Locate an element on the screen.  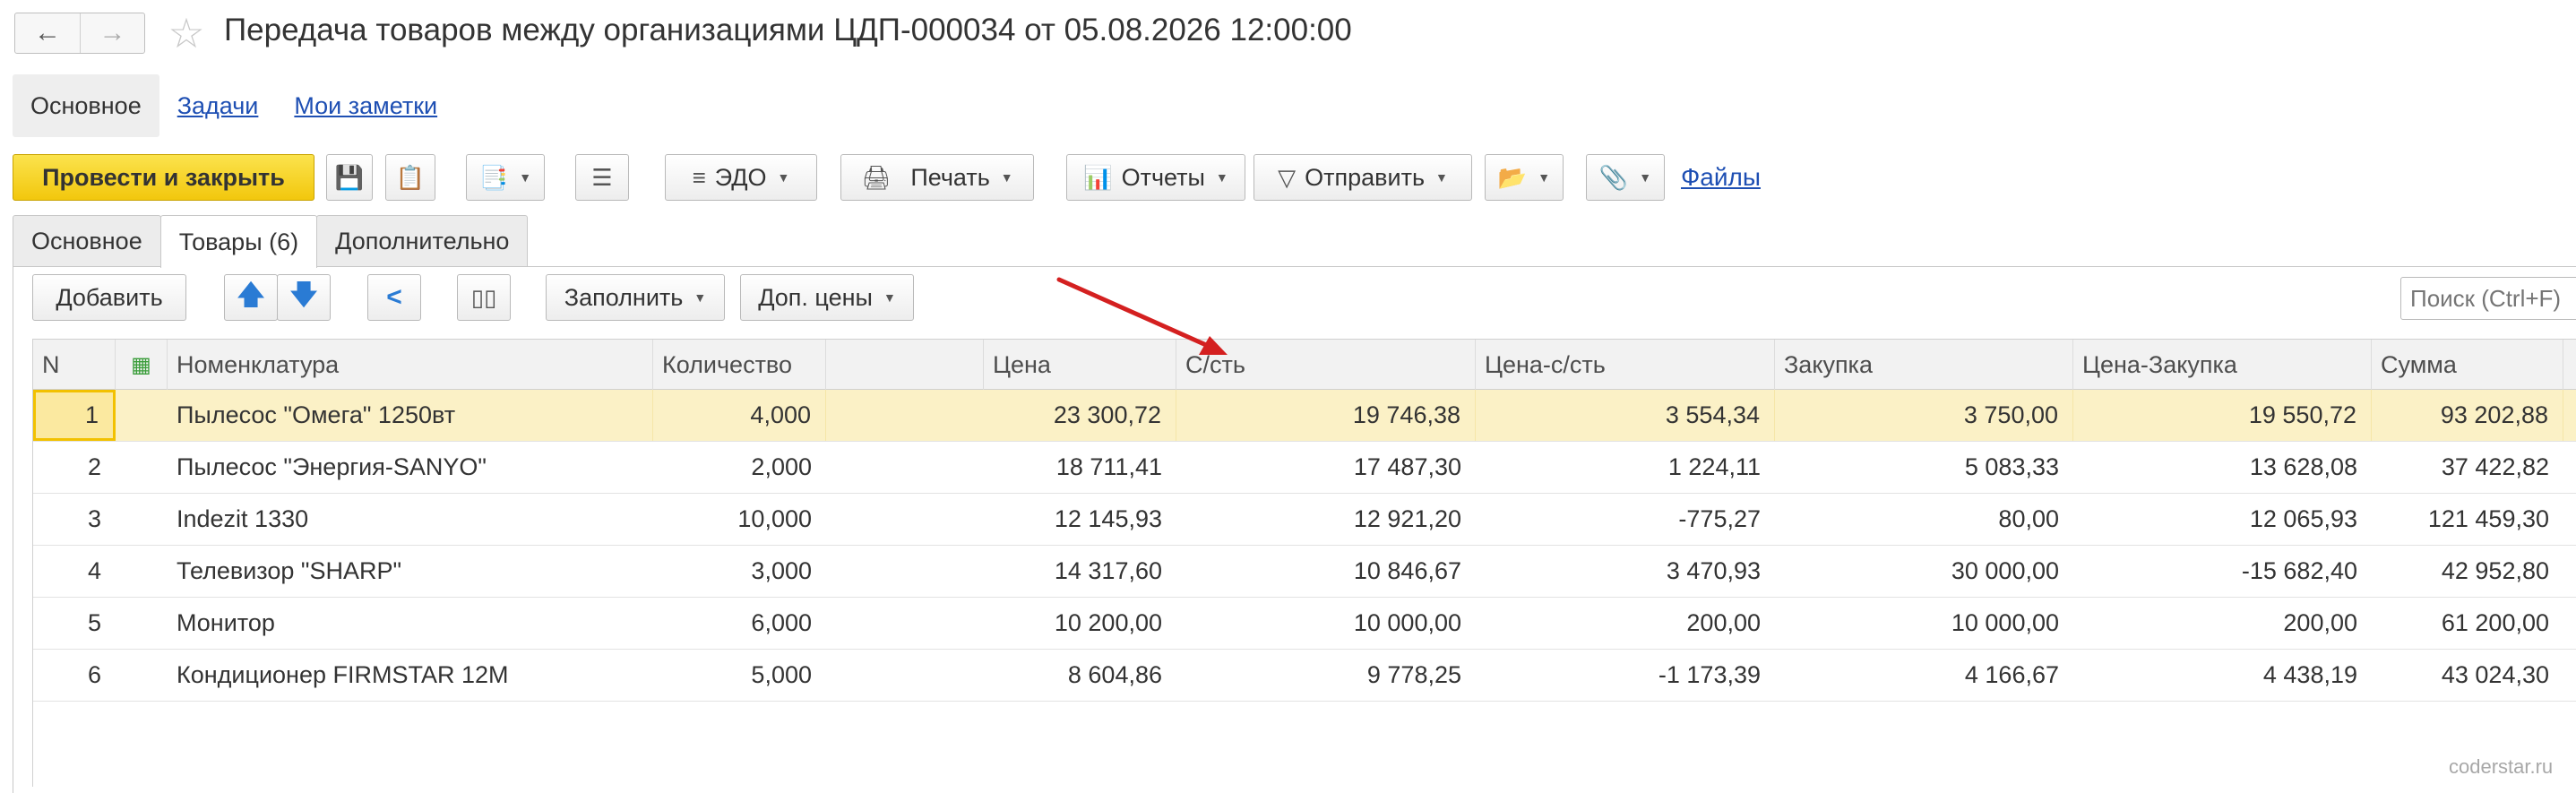
add-button: Добавить is located at coordinates (109, 297).